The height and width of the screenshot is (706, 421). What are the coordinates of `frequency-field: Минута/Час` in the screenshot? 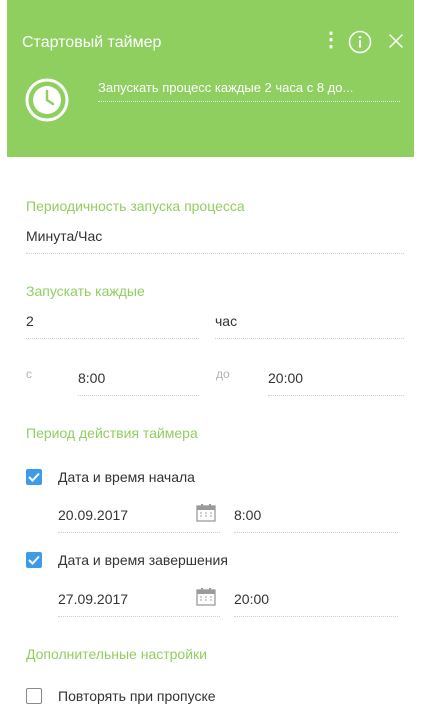 It's located at (215, 241).